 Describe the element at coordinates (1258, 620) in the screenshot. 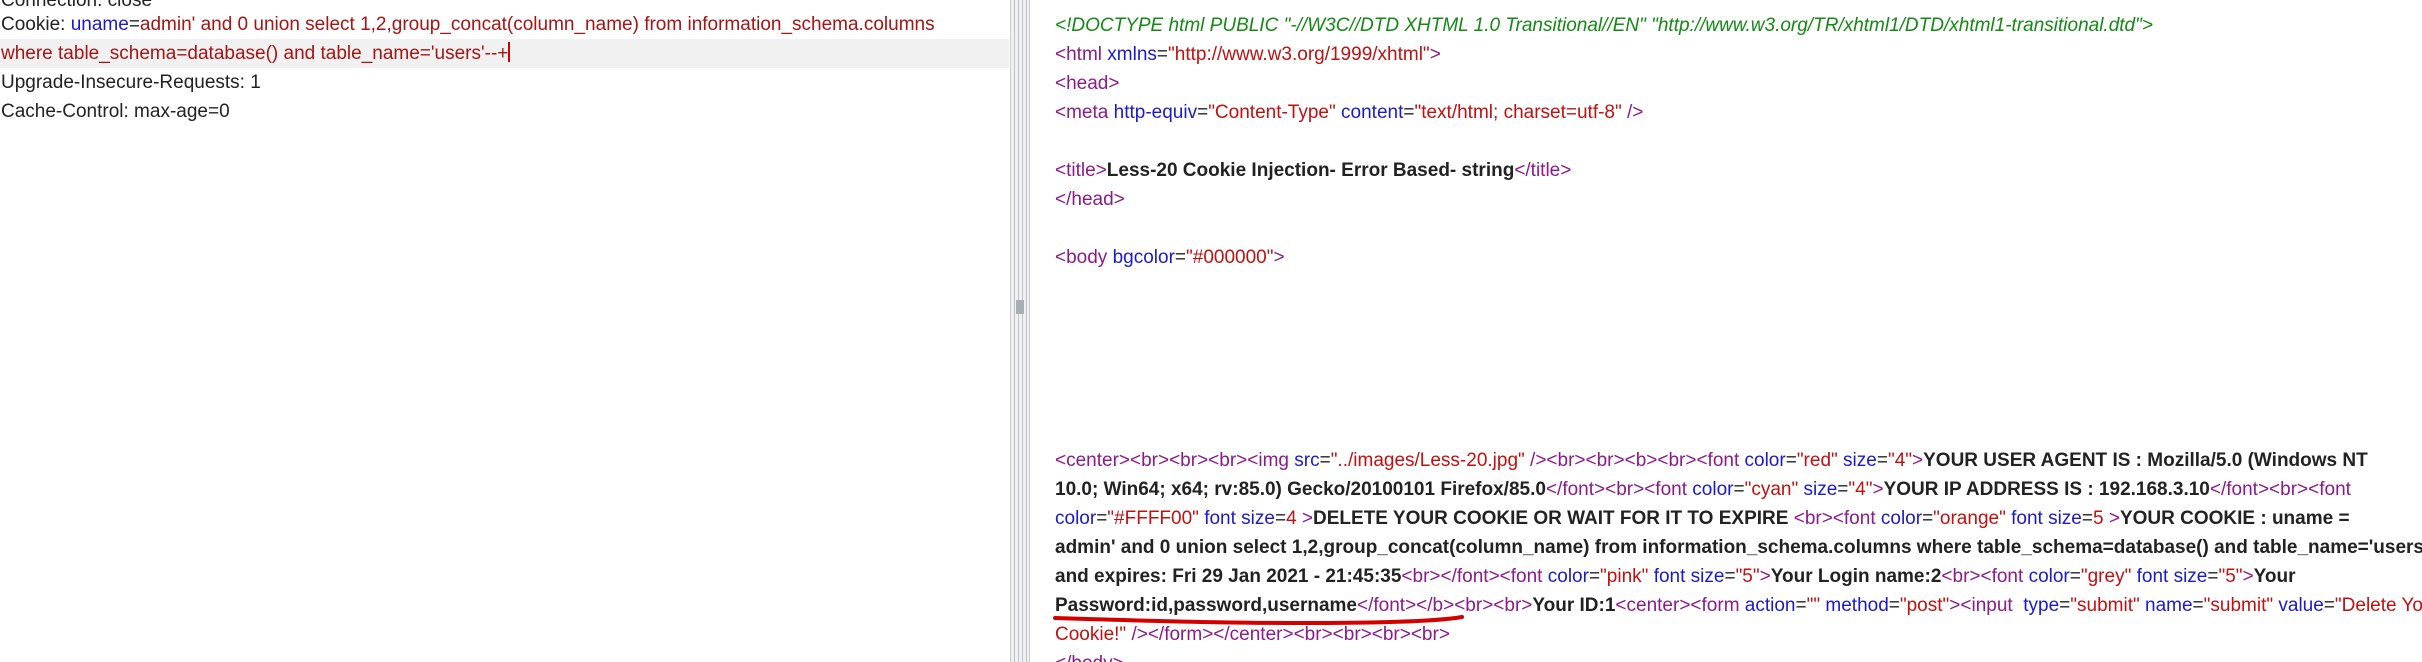

I see `red-underline-annotation` at that location.